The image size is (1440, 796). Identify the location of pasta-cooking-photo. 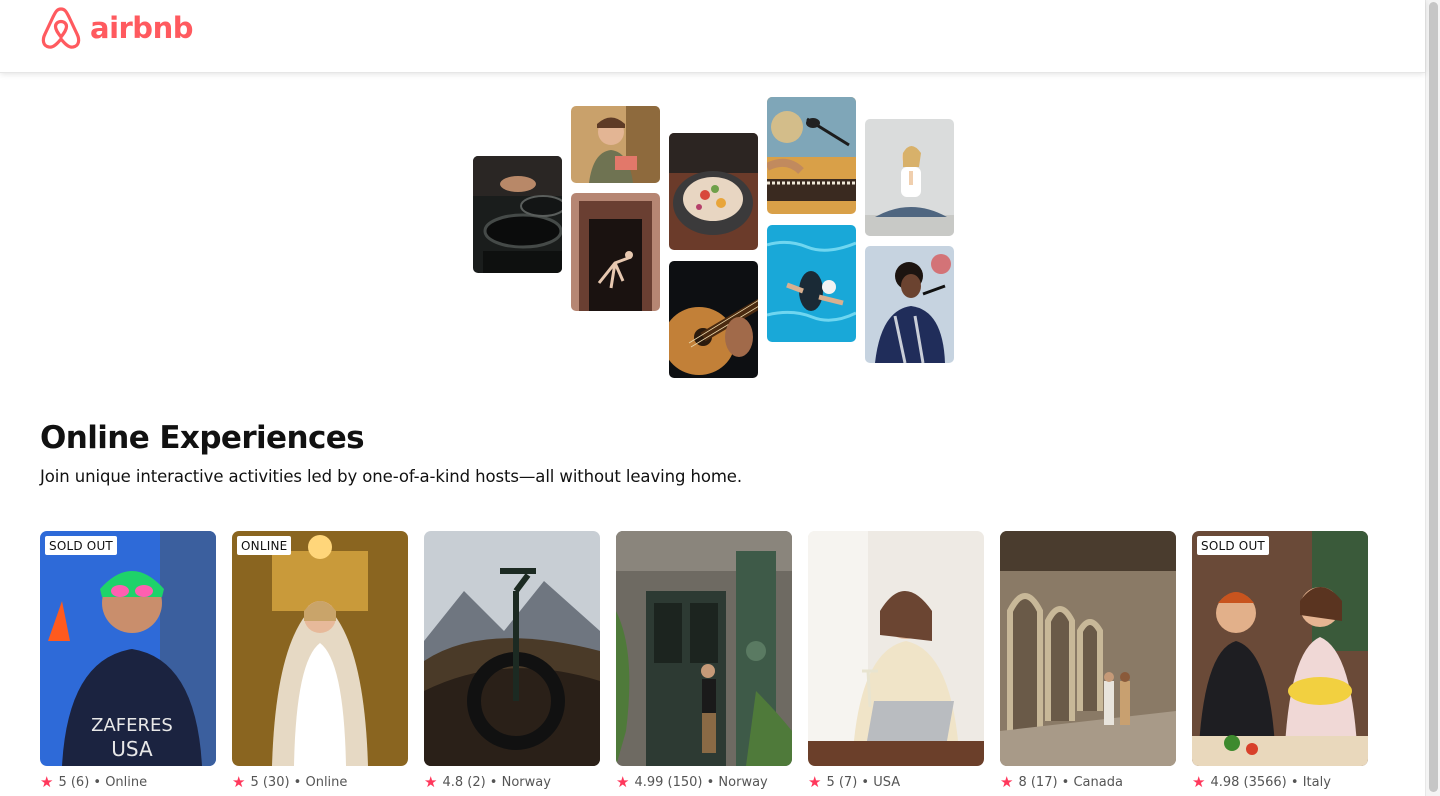
(1280, 648).